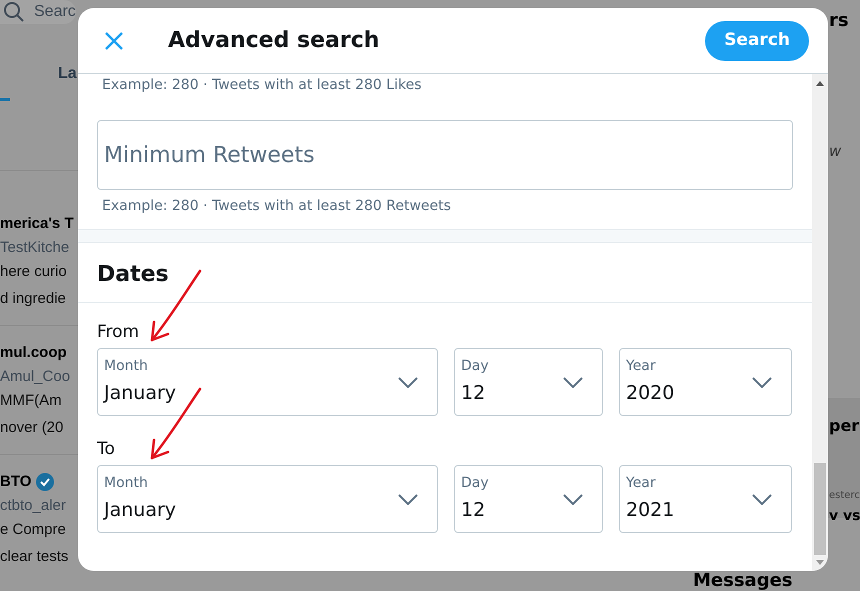 The image size is (860, 591). Describe the element at coordinates (705, 382) in the screenshot. I see `date-select: Year 2020` at that location.